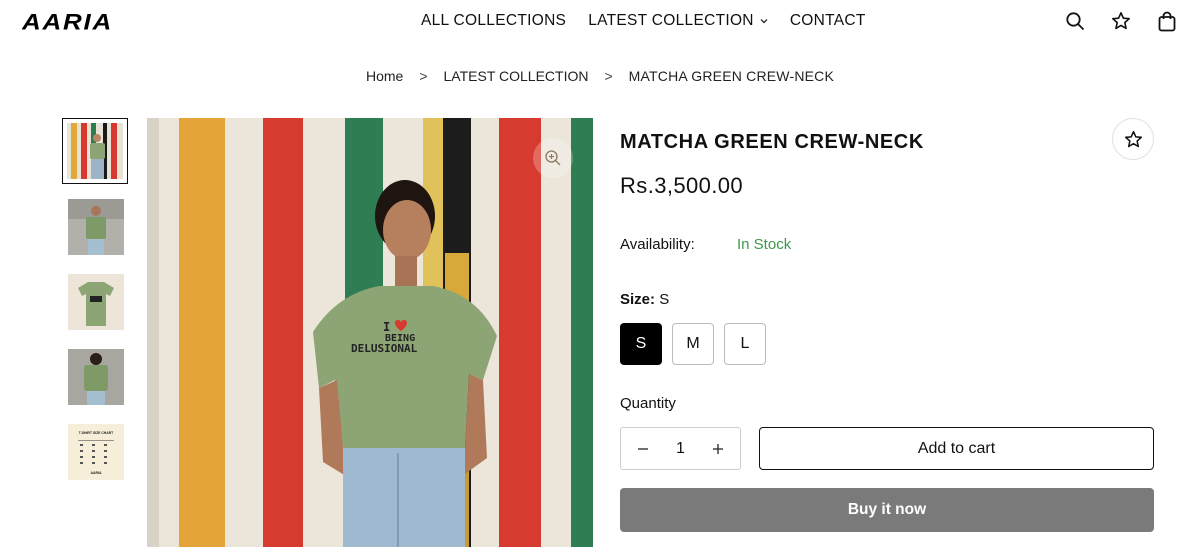 The height and width of the screenshot is (547, 1200). I want to click on size-selected-value: S, so click(664, 299).